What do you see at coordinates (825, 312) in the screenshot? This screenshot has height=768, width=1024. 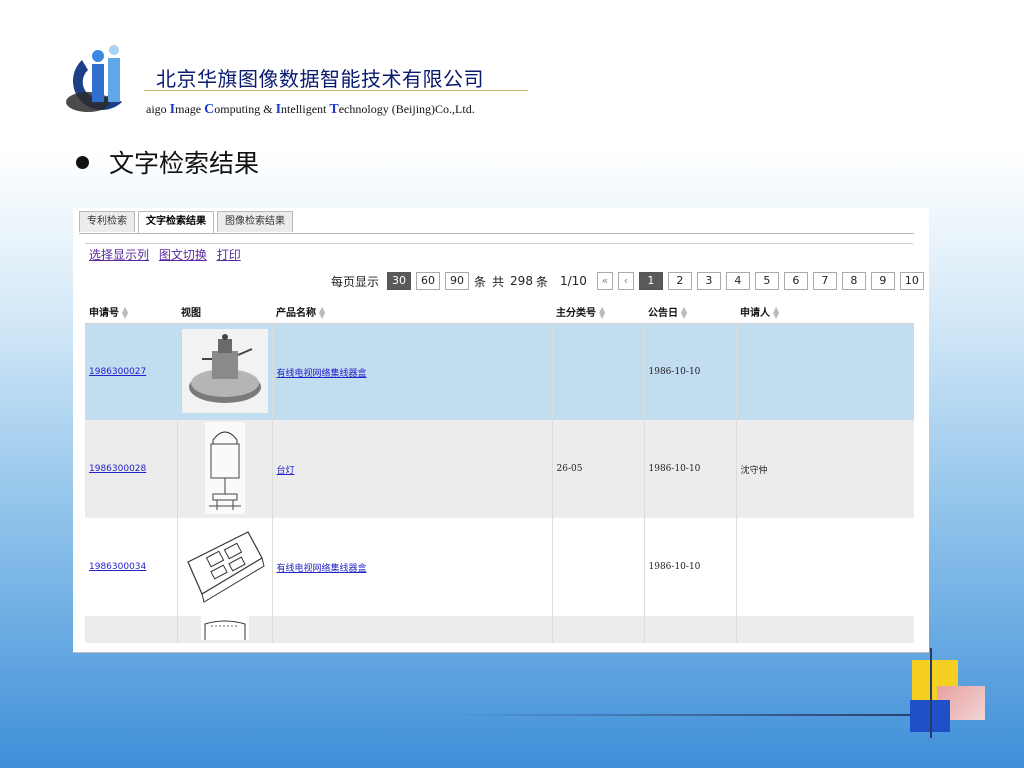 I see `column-header-applicant: 申请人 ▲ ▼` at bounding box center [825, 312].